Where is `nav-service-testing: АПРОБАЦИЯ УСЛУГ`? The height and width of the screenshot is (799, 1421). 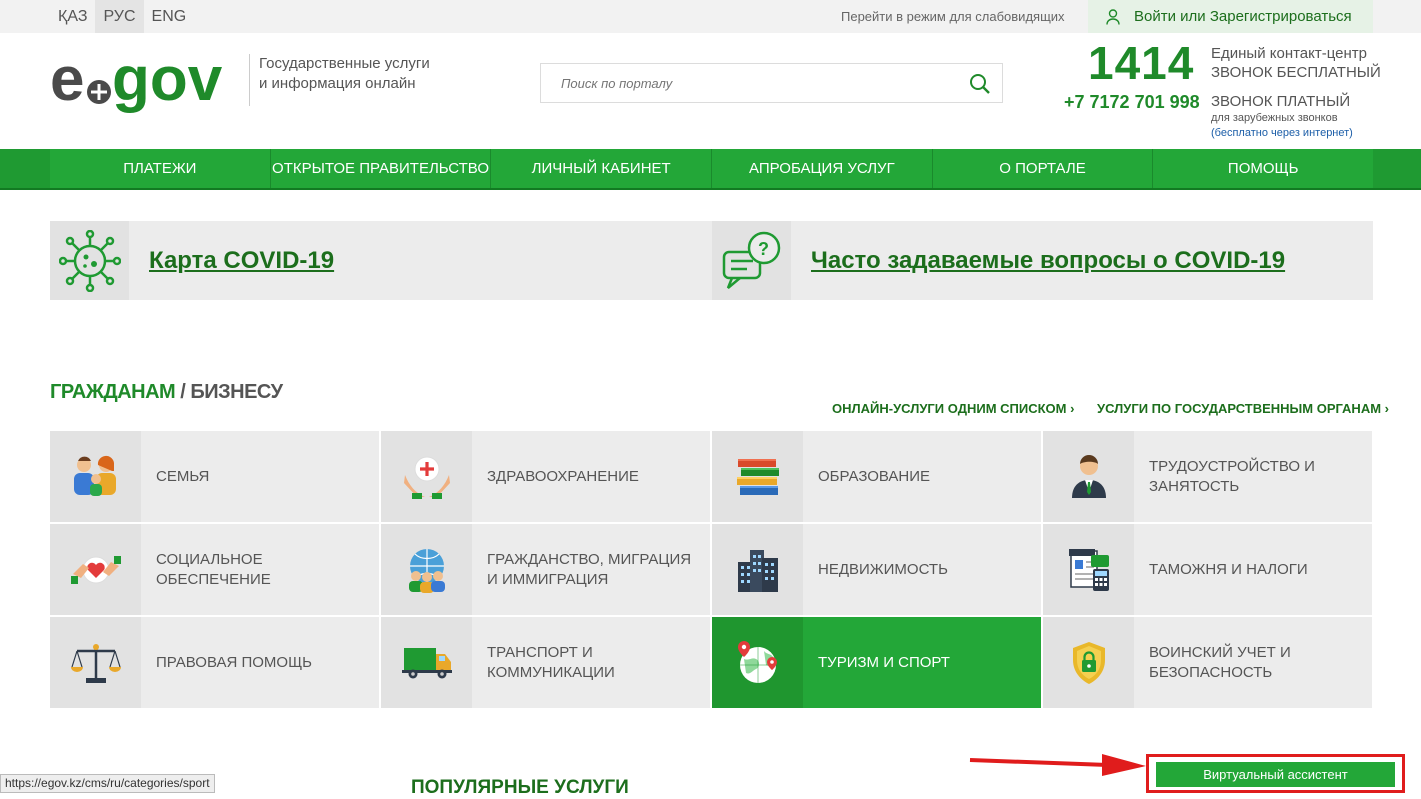
nav-service-testing: АПРОБАЦИЯ УСЛУГ is located at coordinates (822, 168).